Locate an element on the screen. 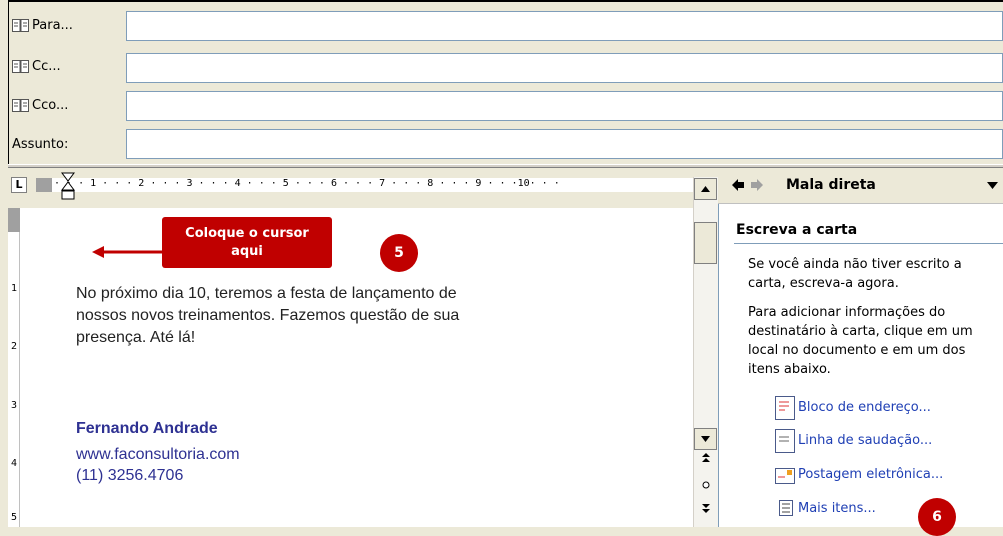 Image resolution: width=1003 pixels, height=536 pixels. double-up-icon is located at coordinates (706, 457).